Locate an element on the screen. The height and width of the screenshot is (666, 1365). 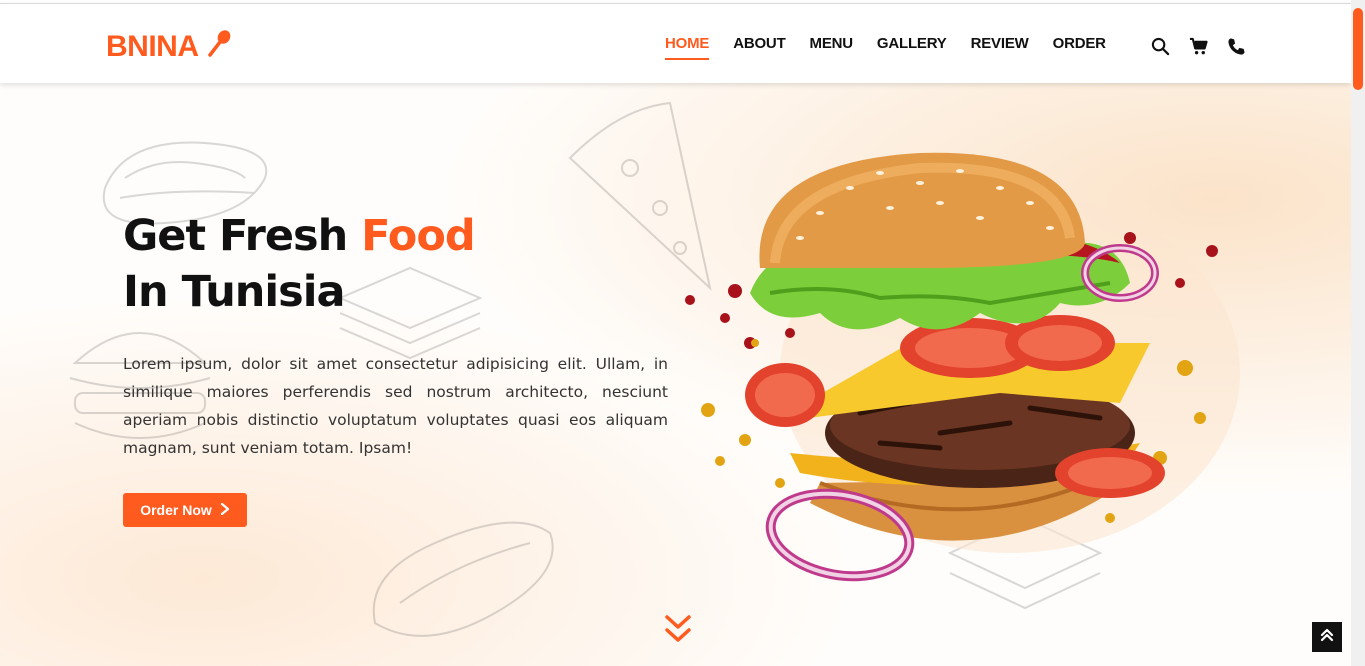
order-now-button: Order Now is located at coordinates (185, 510).